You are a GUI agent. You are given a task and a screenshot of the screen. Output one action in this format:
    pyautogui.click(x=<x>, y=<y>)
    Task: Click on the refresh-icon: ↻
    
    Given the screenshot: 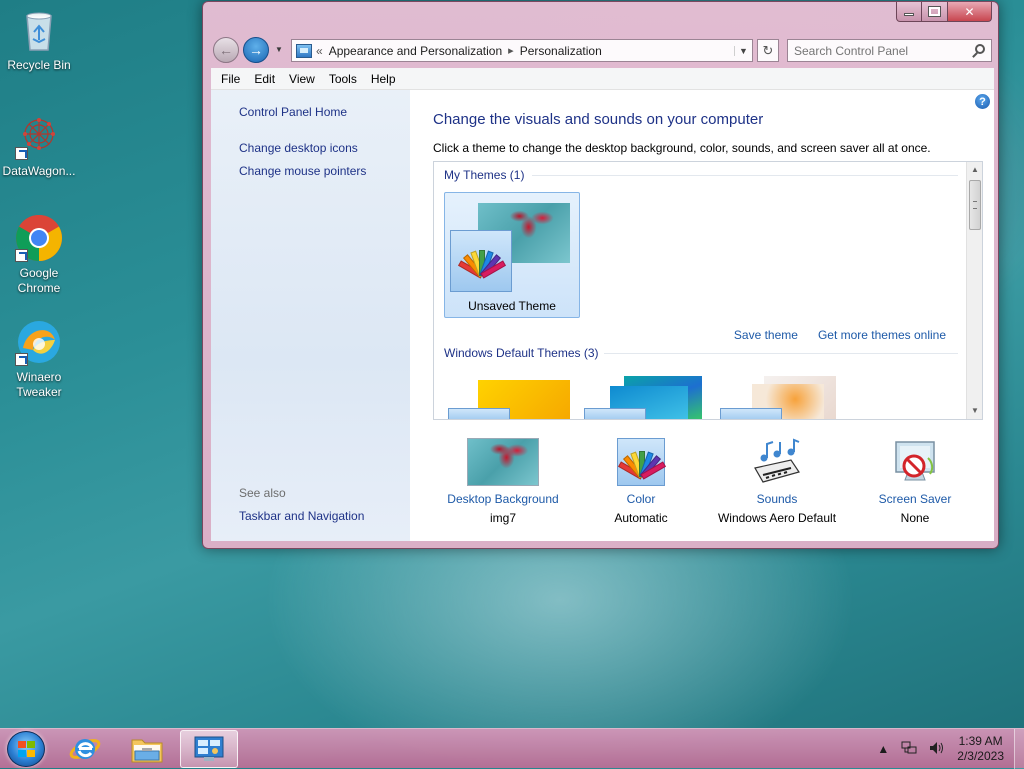 What is the action you would take?
    pyautogui.click(x=768, y=50)
    